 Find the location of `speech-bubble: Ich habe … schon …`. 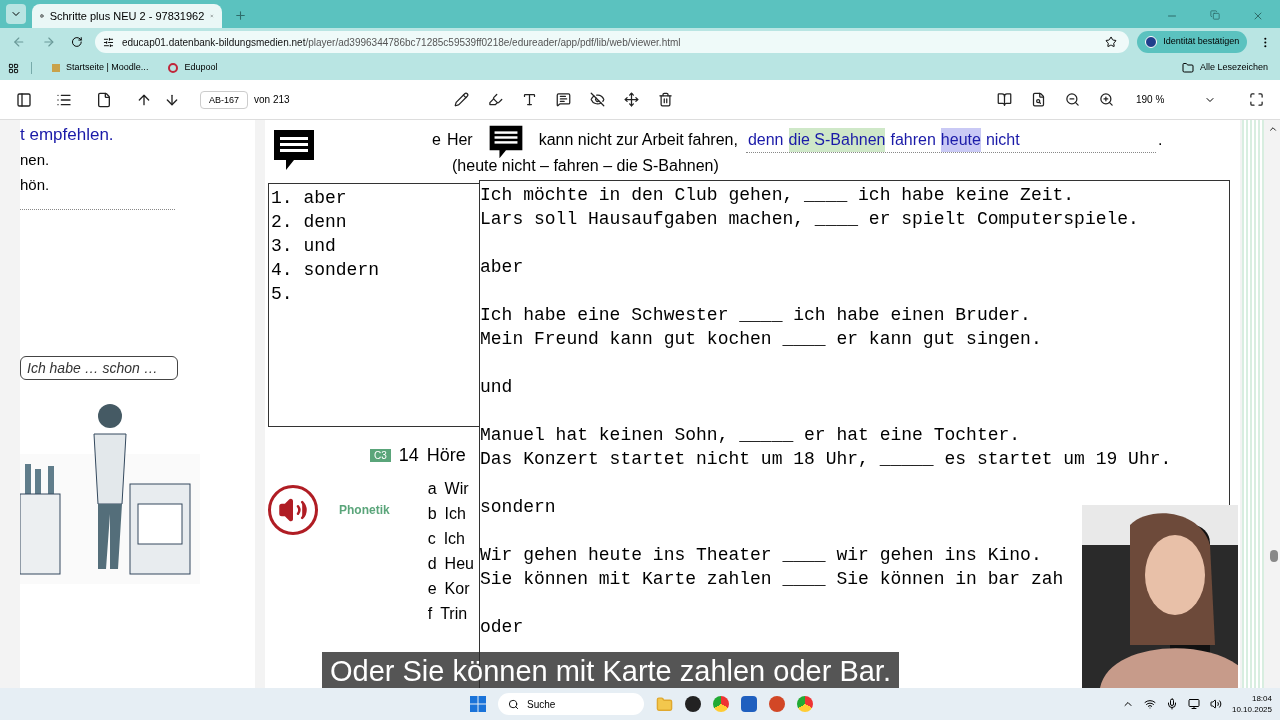

speech-bubble: Ich habe … schon … is located at coordinates (99, 368).